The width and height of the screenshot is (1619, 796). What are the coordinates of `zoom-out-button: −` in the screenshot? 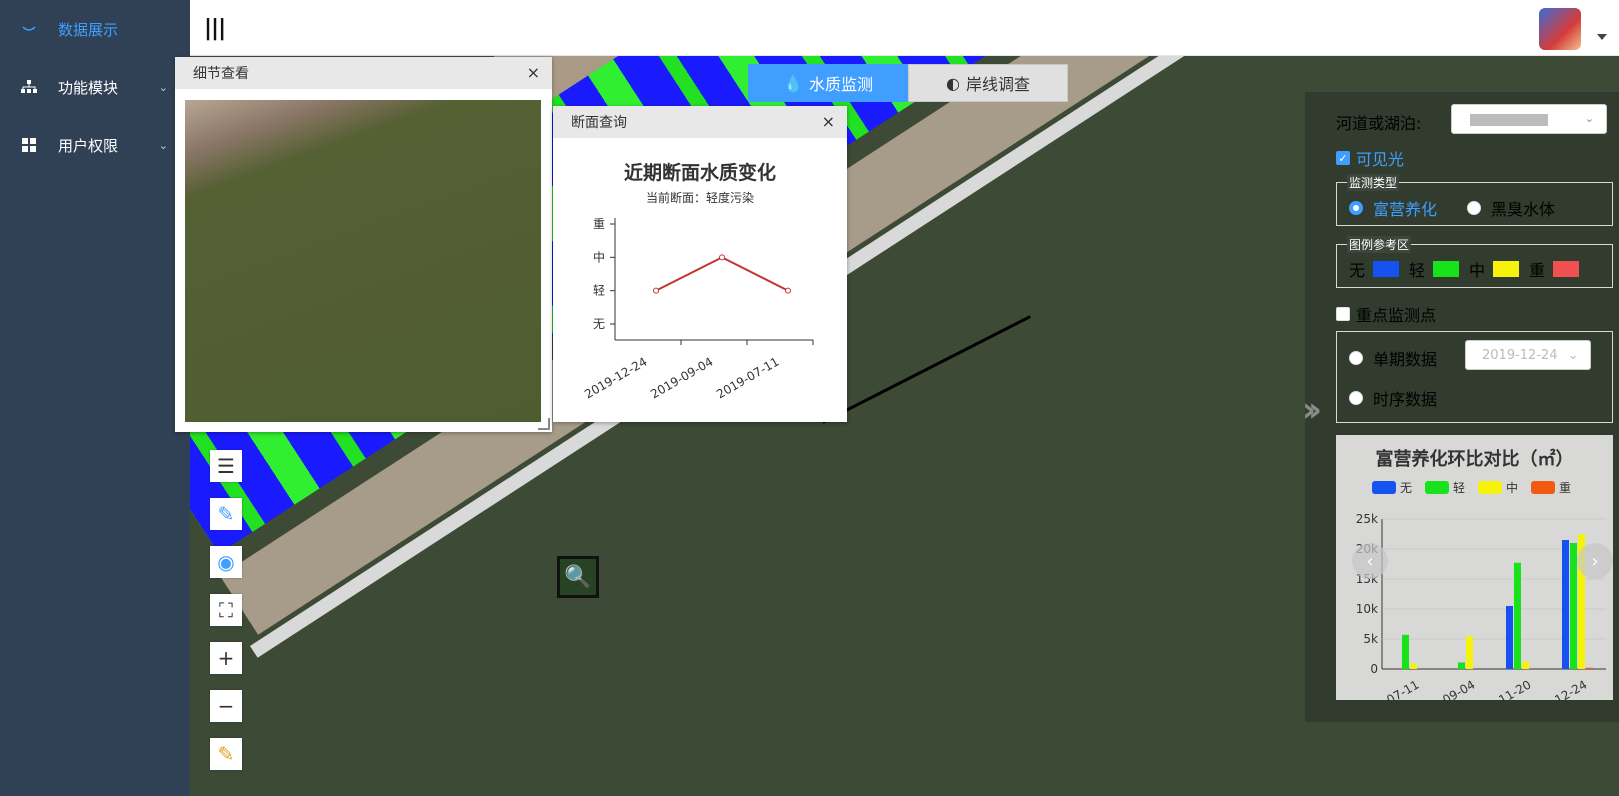 It's located at (226, 706).